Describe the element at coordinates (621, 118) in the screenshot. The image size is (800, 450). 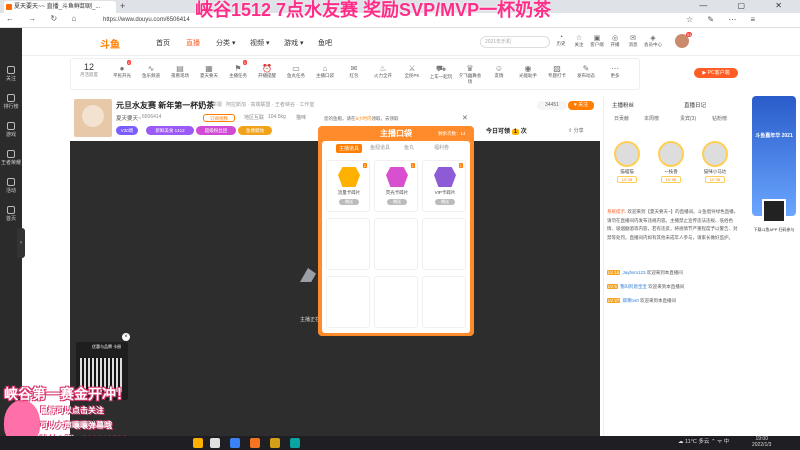
I see `subtab-daily: 日贡献` at that location.